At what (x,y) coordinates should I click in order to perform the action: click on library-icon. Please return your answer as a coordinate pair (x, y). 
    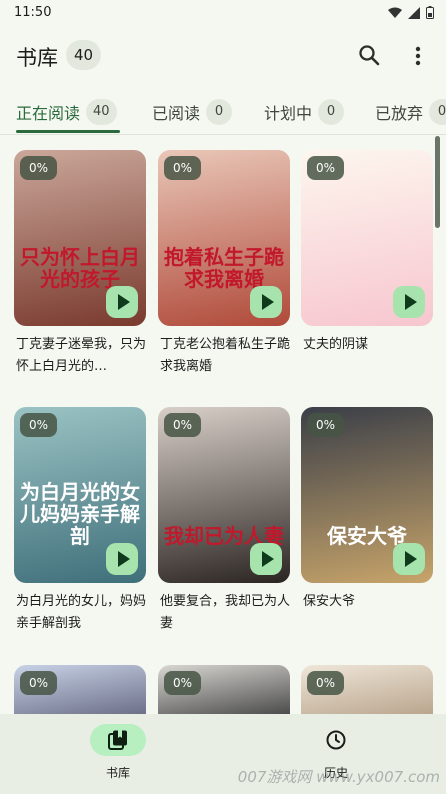
    Looking at the image, I should click on (117, 740).